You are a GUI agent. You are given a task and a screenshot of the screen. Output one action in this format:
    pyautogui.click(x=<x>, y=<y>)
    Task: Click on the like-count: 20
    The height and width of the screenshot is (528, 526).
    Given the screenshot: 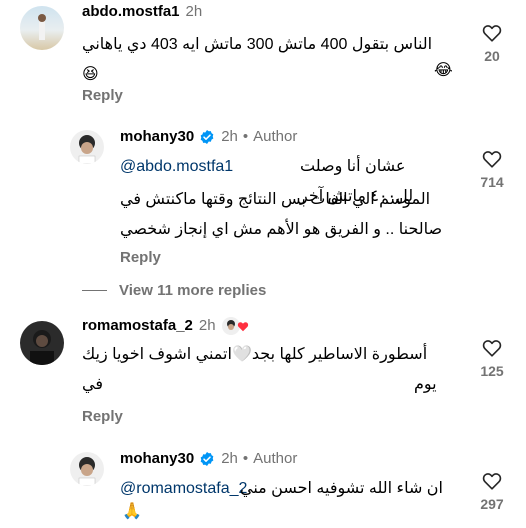 What is the action you would take?
    pyautogui.click(x=492, y=56)
    